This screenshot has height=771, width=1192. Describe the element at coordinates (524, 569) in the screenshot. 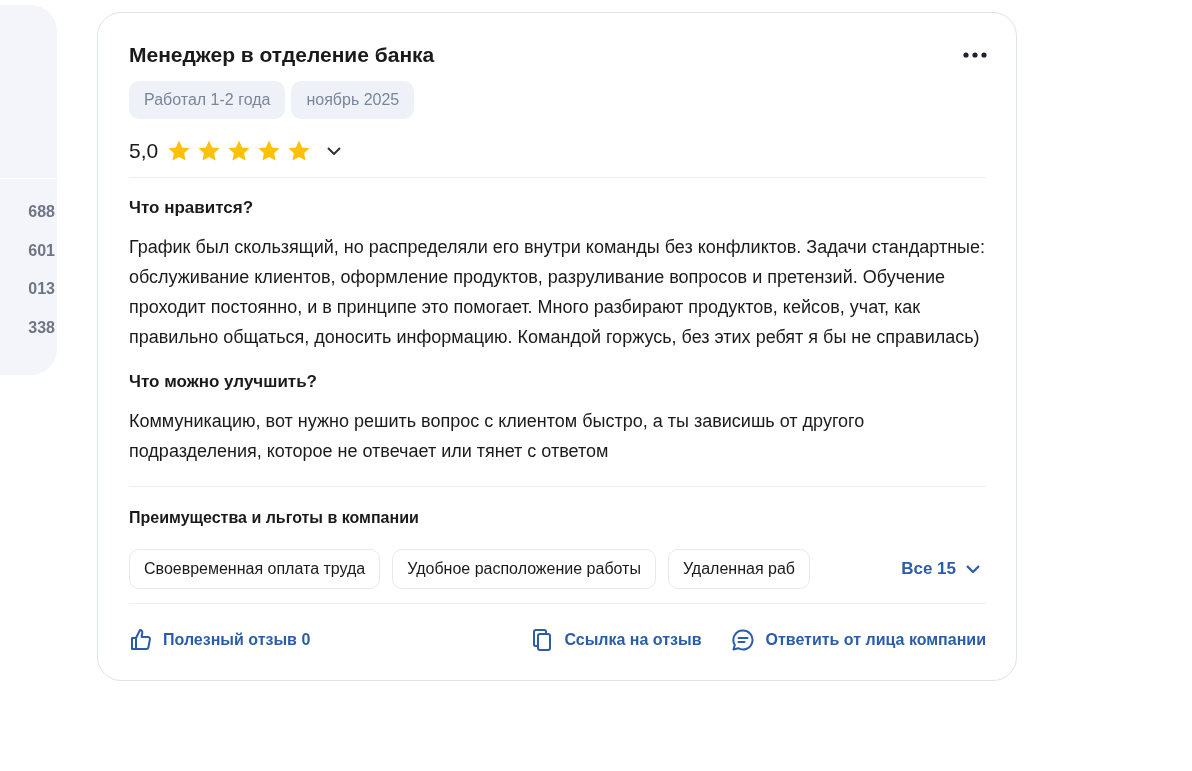

I see `benefit-chip: Удобное расположение работы` at that location.